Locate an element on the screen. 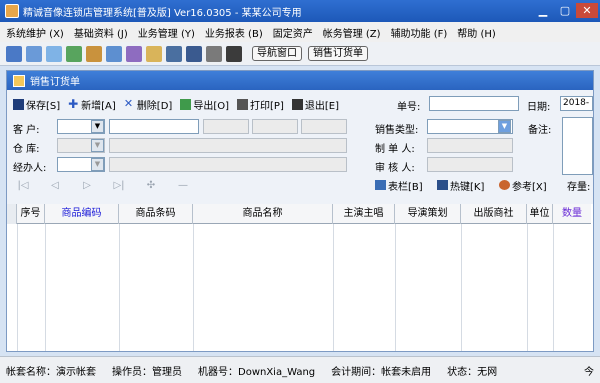  close-icon: ✕ is located at coordinates (587, 10).